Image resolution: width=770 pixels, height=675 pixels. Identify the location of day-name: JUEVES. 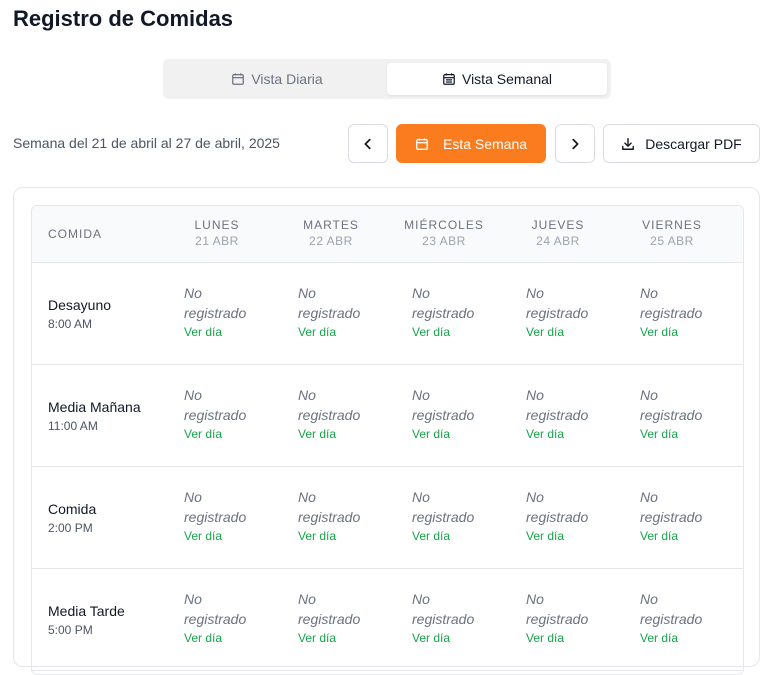
(558, 225).